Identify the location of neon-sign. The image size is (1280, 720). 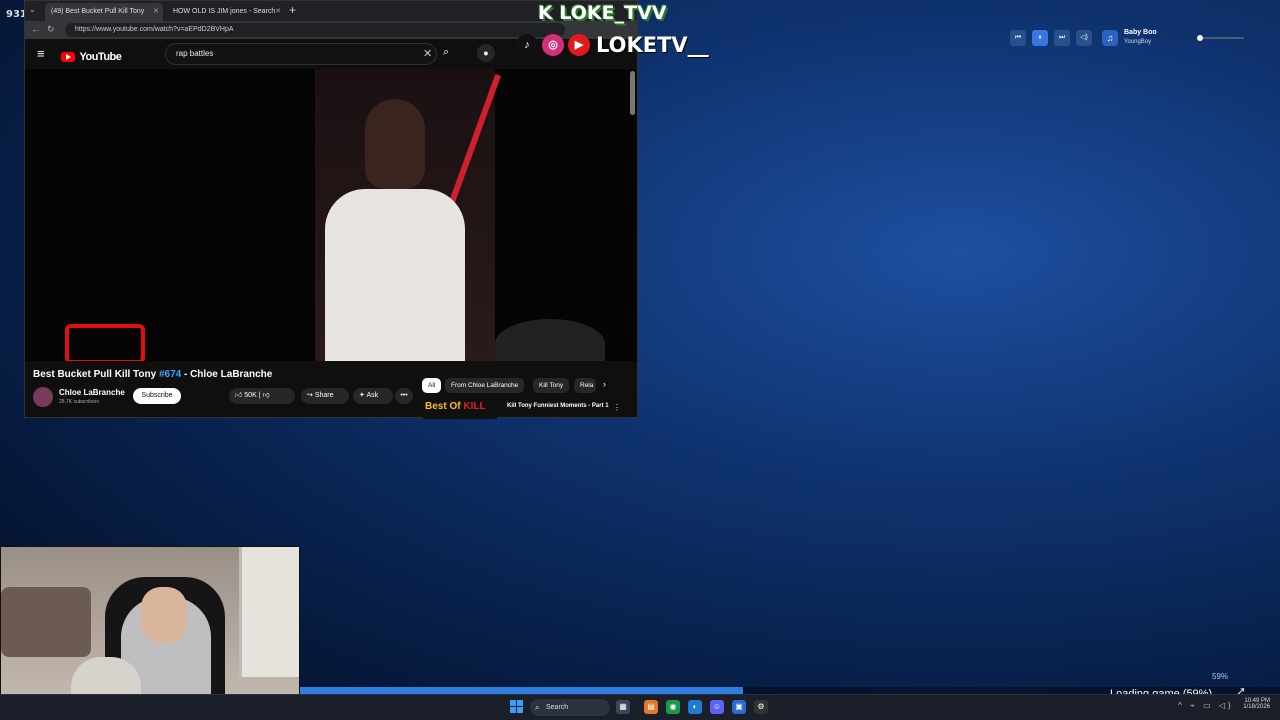
(105, 342).